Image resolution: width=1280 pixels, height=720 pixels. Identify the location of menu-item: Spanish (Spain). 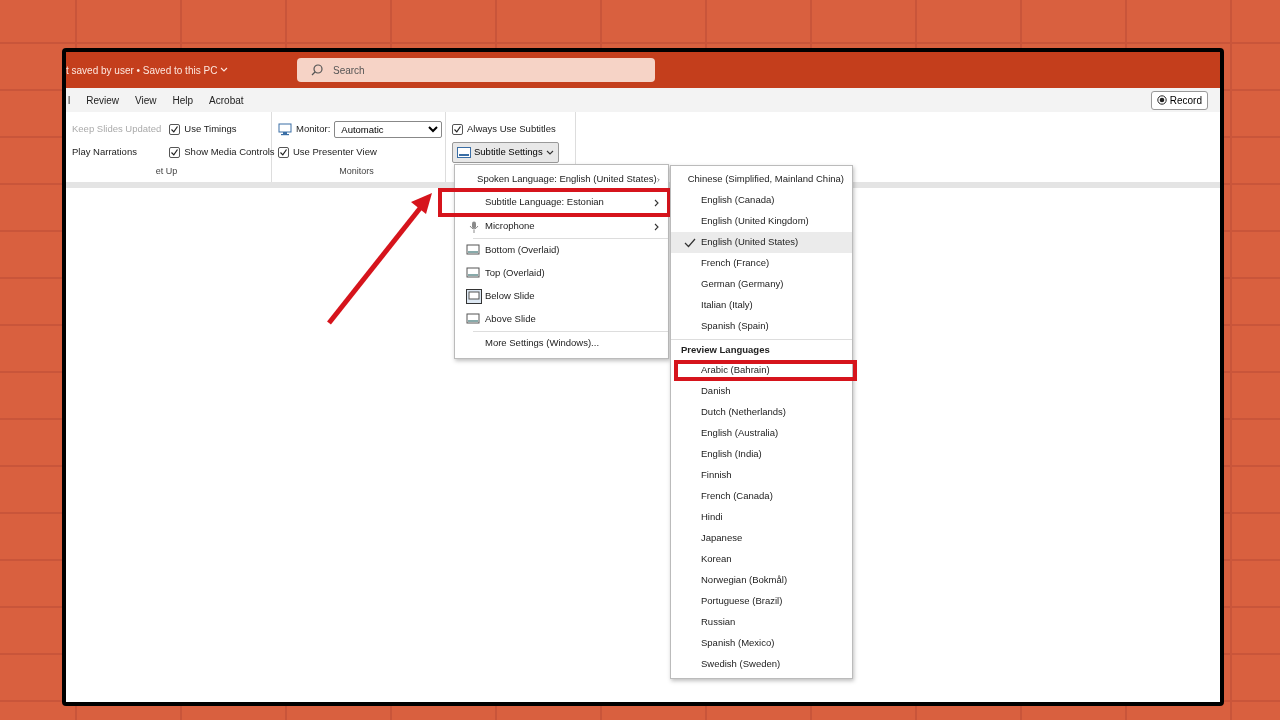
(761, 326).